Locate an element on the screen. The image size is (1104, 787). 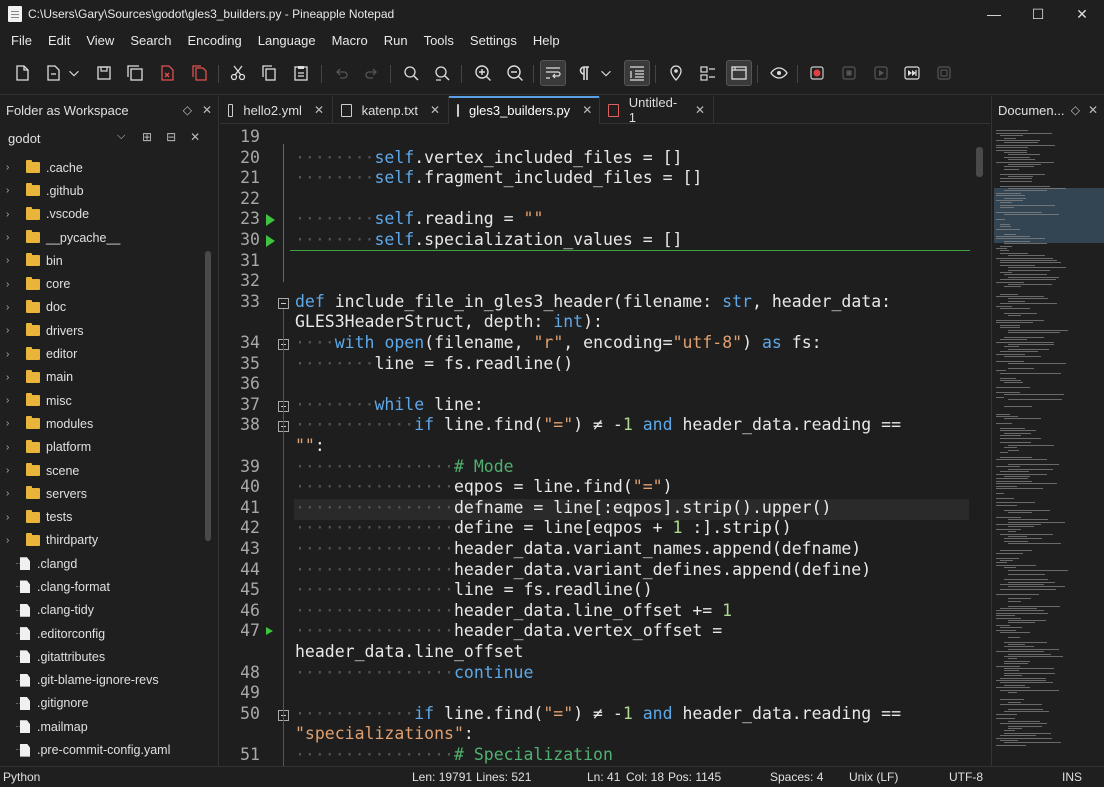
tree-folder-item: › bin is located at coordinates (102, 260).